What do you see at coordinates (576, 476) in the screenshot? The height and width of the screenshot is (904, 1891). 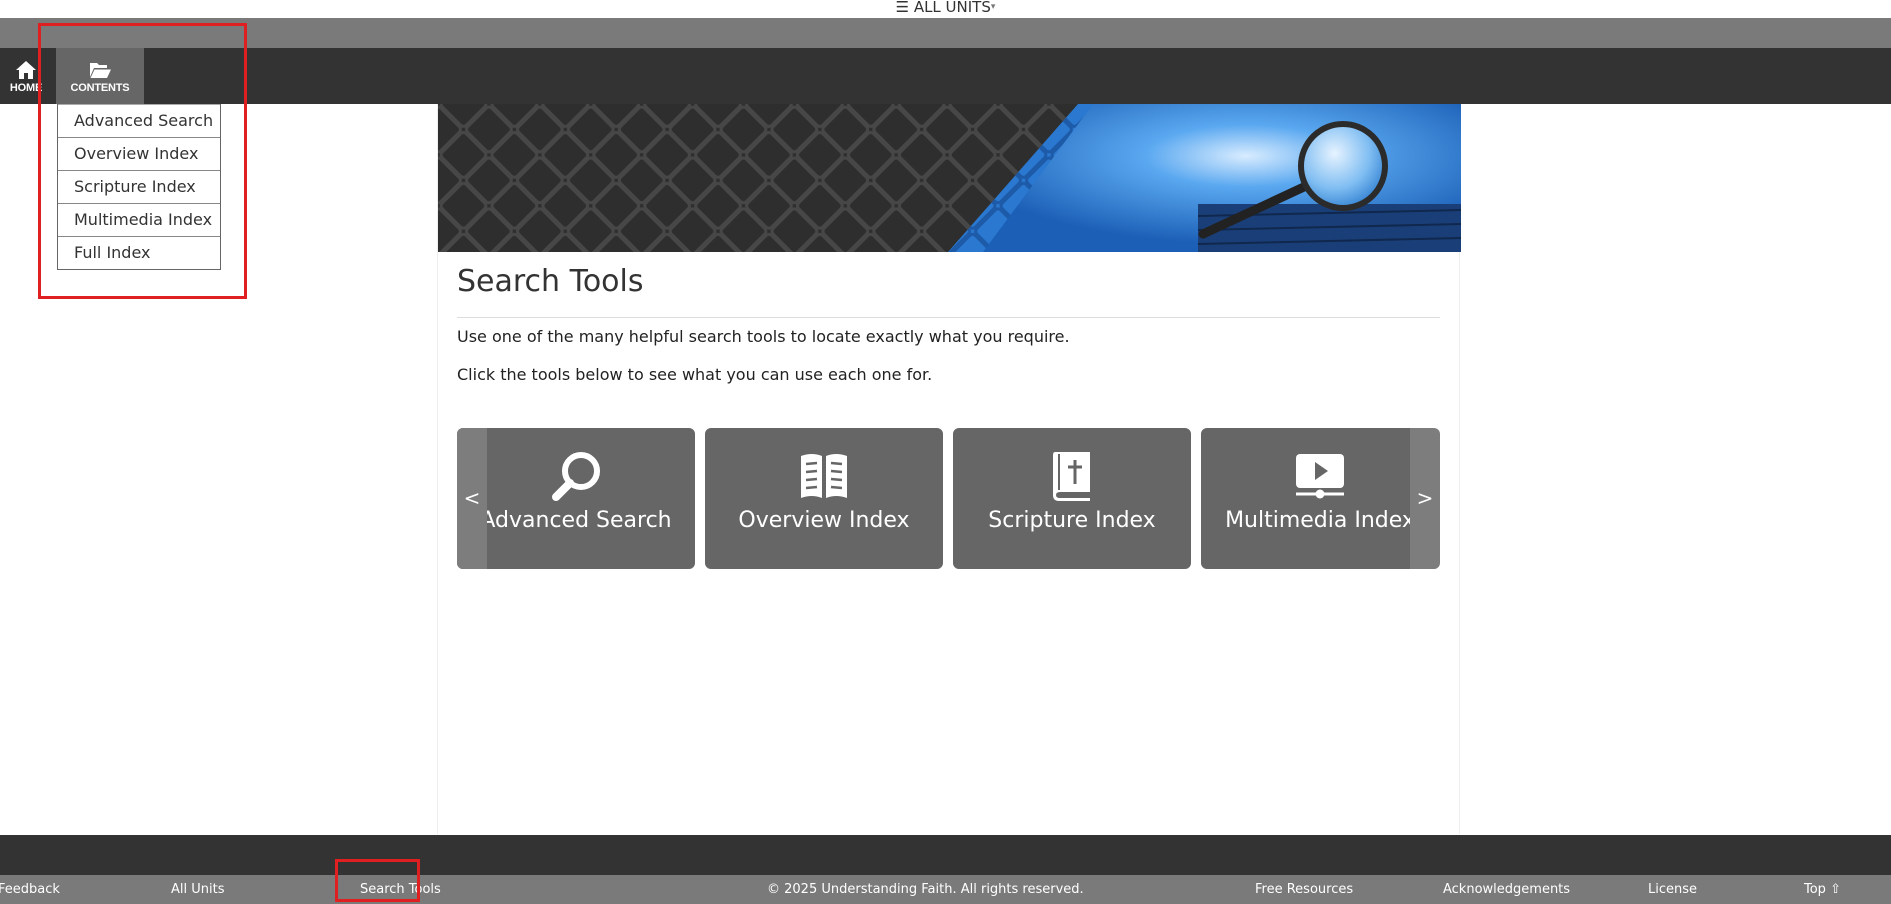 I see `magnifier-icon` at bounding box center [576, 476].